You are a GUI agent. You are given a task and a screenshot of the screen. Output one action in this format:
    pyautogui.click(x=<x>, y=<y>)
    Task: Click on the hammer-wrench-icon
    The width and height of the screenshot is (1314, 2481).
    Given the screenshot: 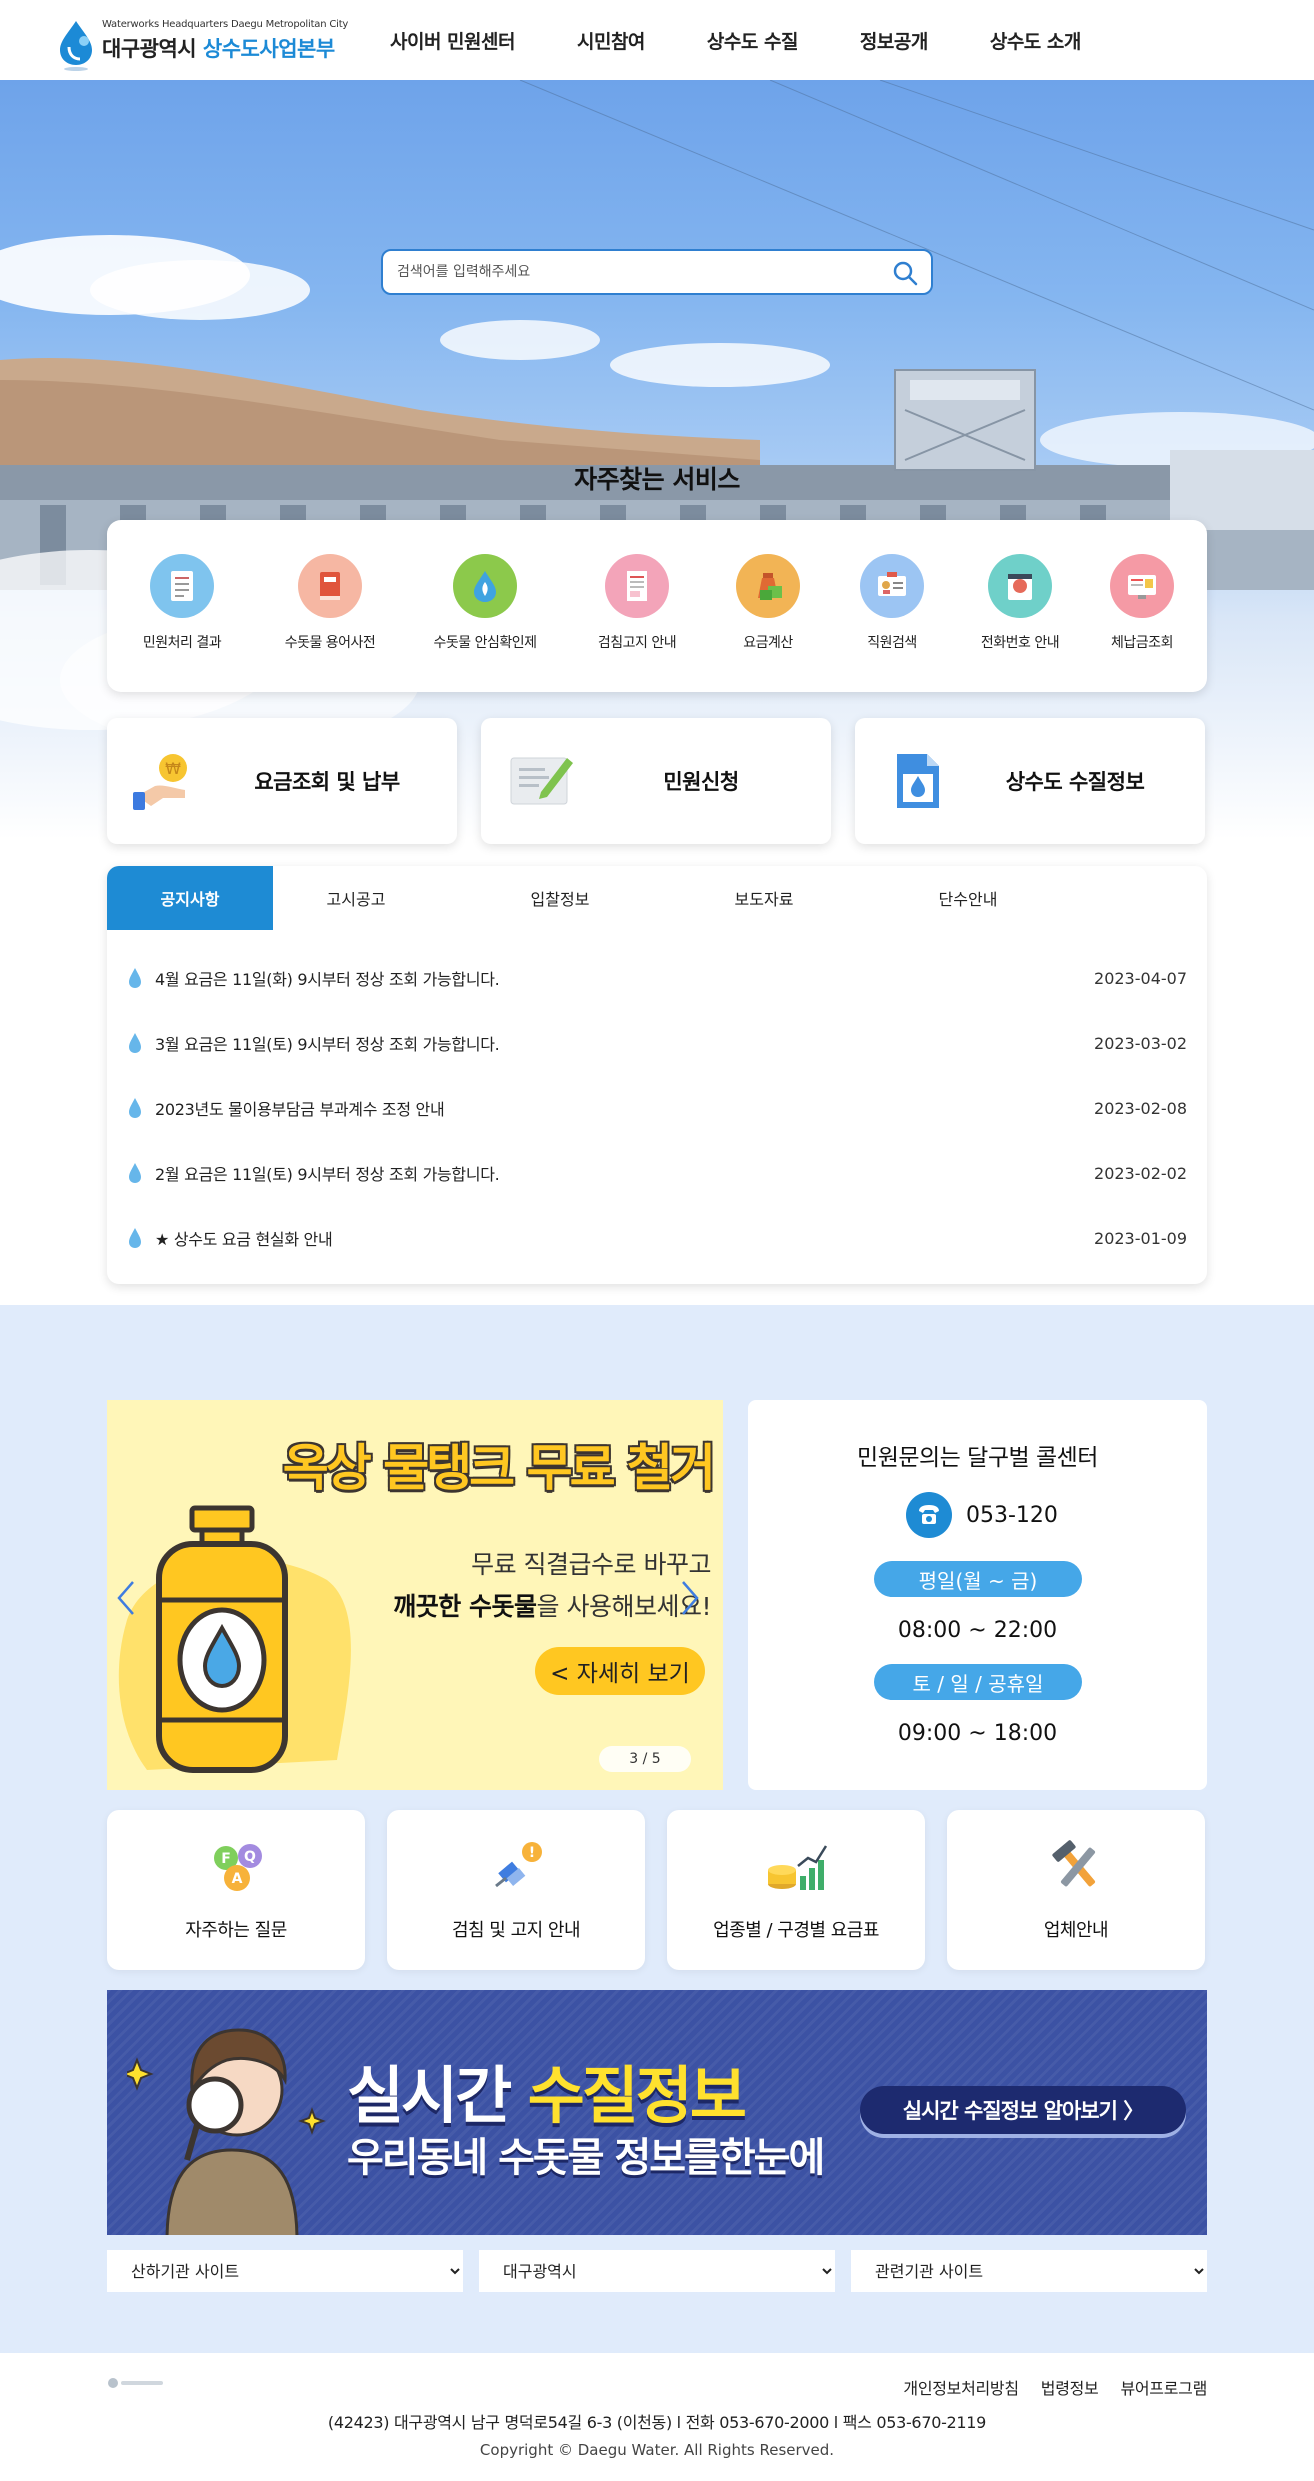 What is the action you would take?
    pyautogui.click(x=1074, y=1863)
    